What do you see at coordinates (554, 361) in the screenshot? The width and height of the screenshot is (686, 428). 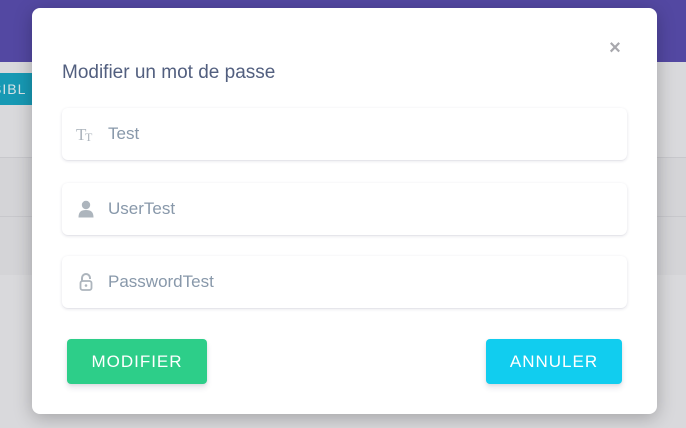 I see `annuler-button: ANNULER` at bounding box center [554, 361].